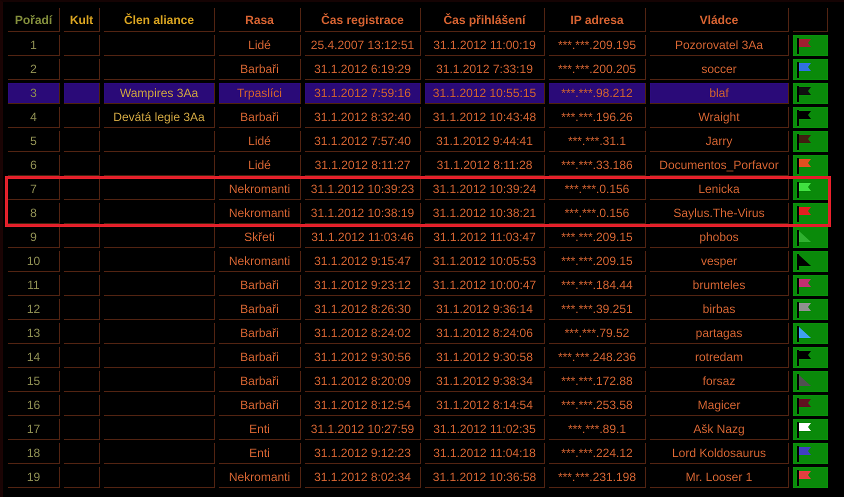 The image size is (844, 497). What do you see at coordinates (597, 453) in the screenshot?
I see `ip-address-cell: ***.***.224.12` at bounding box center [597, 453].